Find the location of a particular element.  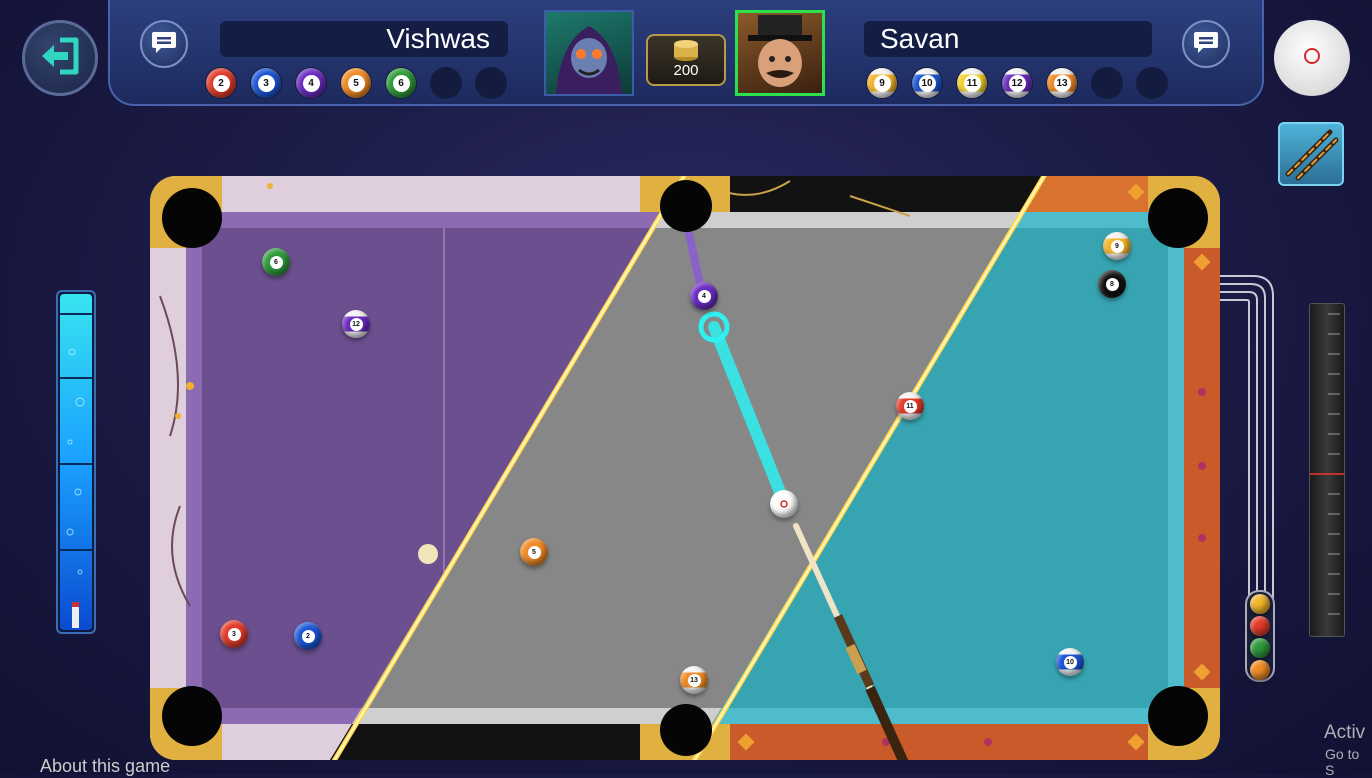

cue-ball-dot-icon is located at coordinates (784, 504).